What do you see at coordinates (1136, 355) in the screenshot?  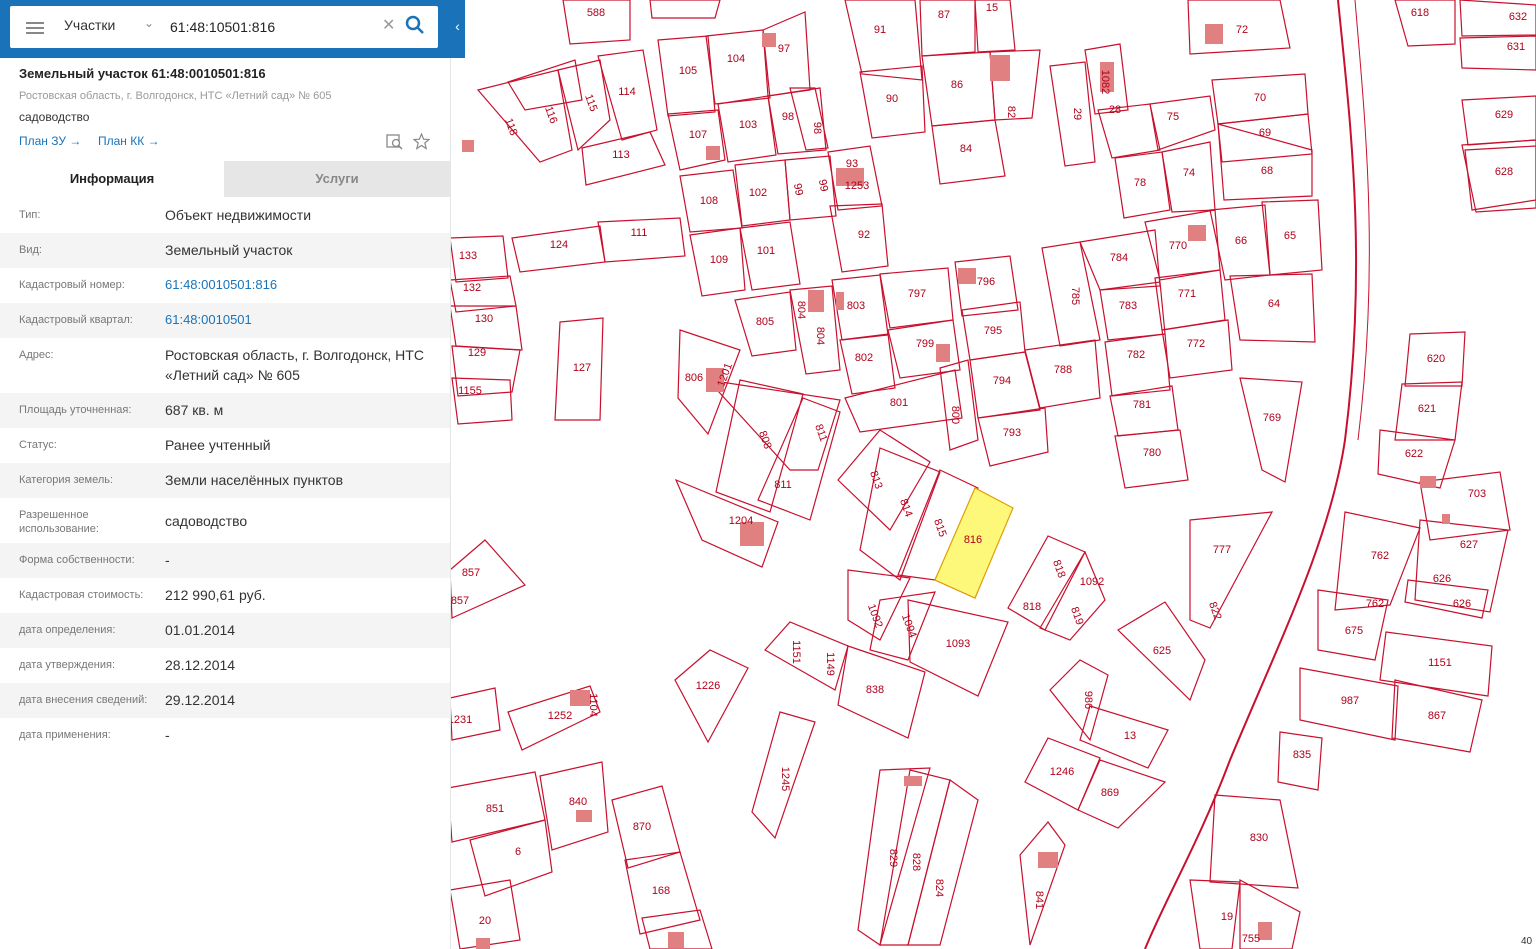 I see `parcel-number-label: 782` at bounding box center [1136, 355].